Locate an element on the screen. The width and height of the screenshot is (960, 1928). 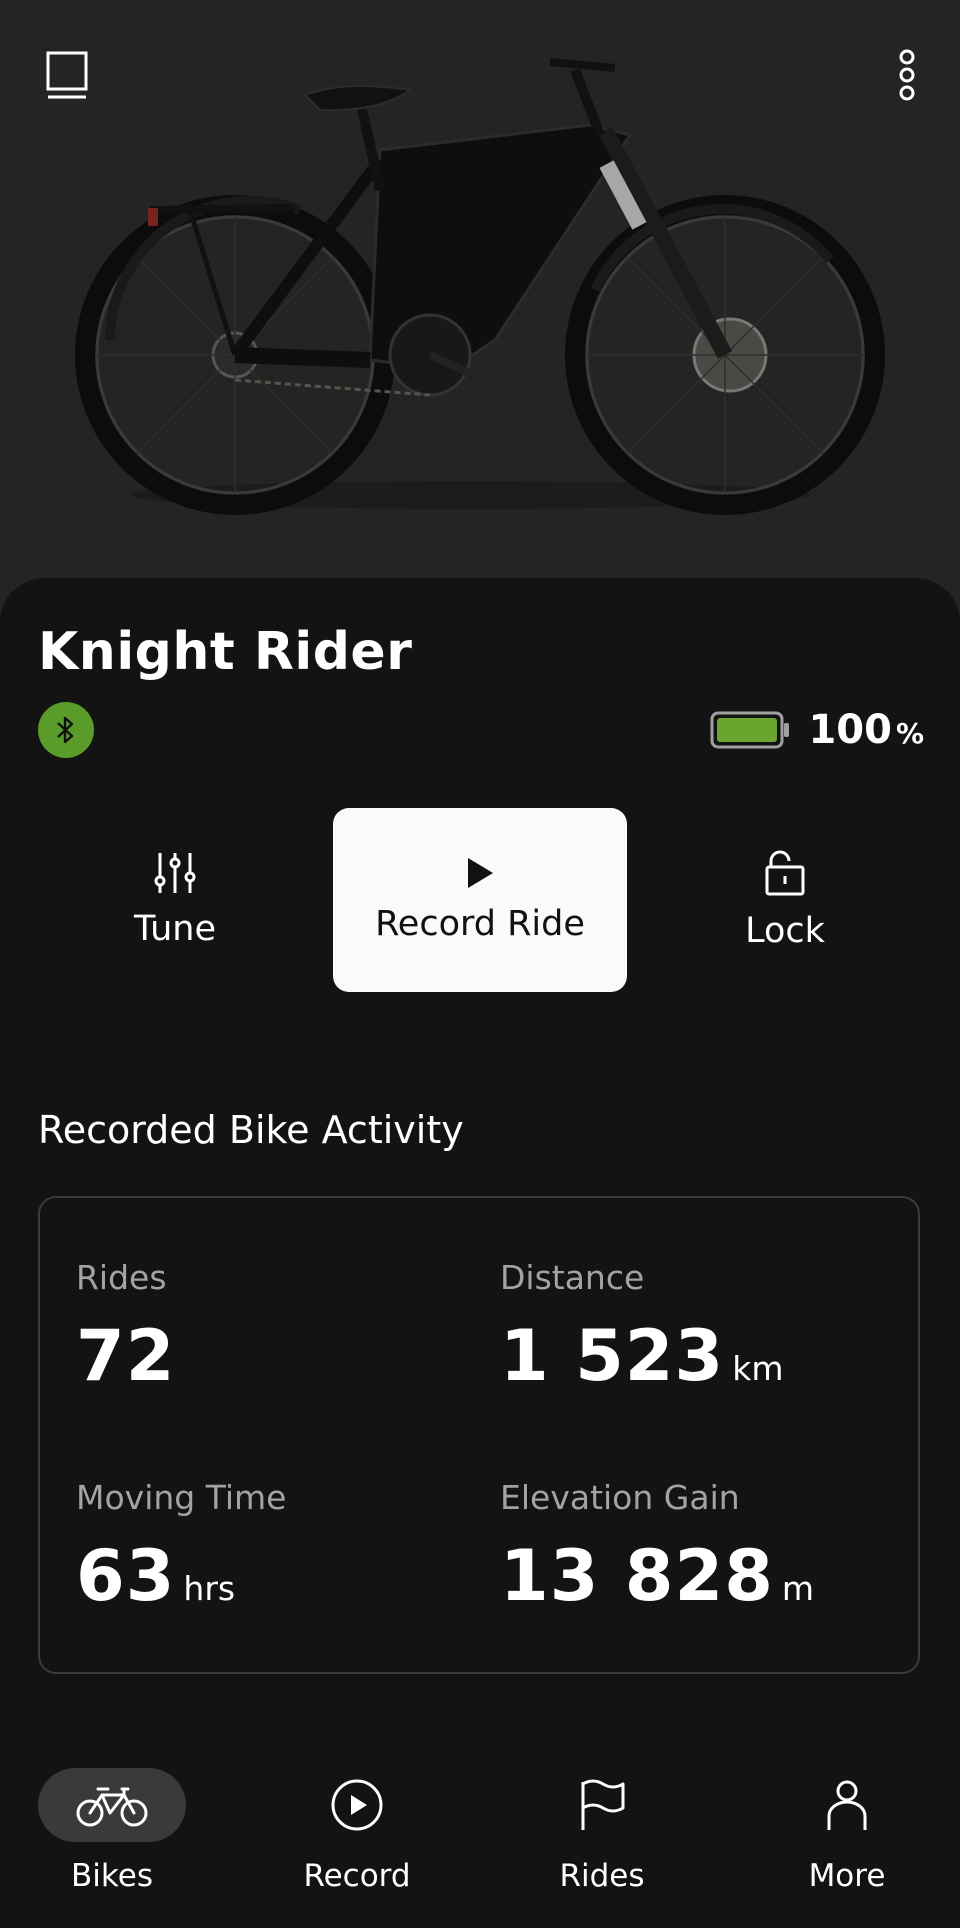
stat-rides: Rides 72 is located at coordinates (129, 1327).